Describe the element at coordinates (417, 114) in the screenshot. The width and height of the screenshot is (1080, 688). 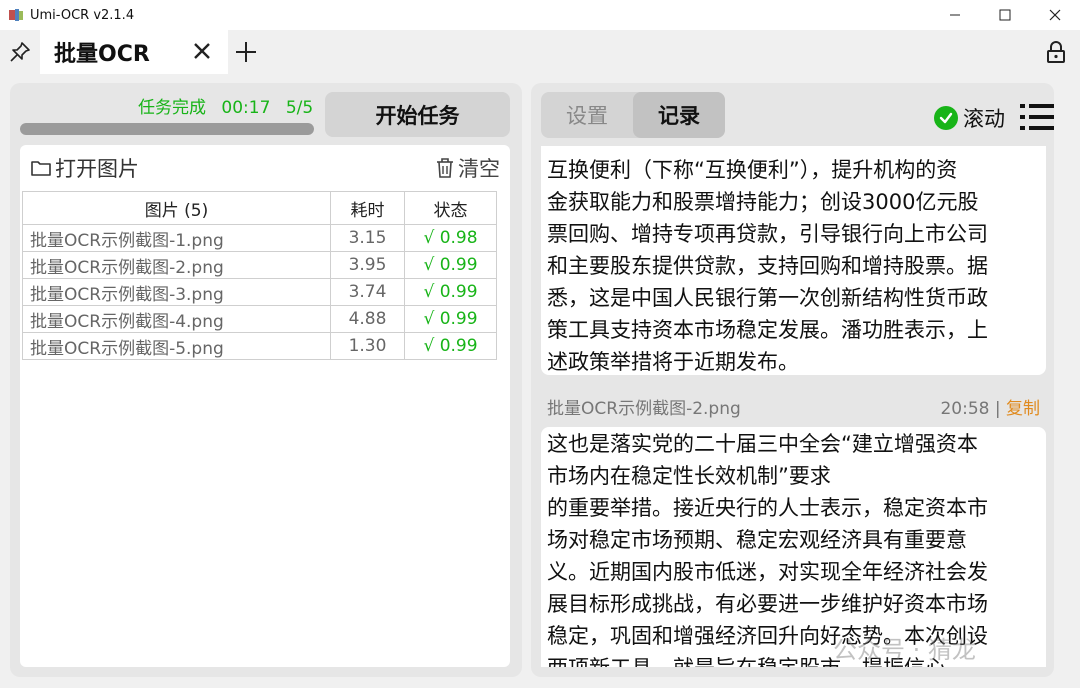
I see `start-task-button: 开始任务` at that location.